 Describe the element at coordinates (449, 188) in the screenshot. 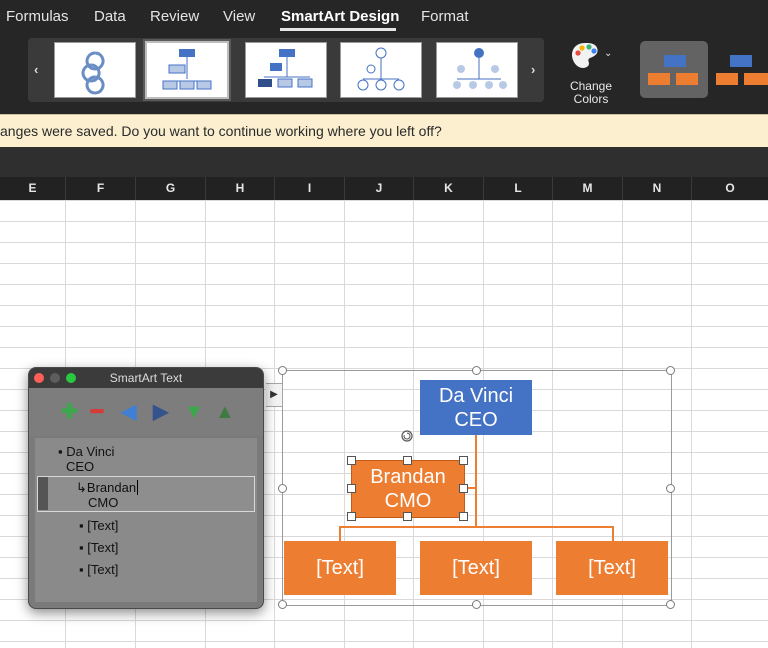

I see `column-header-k: K` at that location.